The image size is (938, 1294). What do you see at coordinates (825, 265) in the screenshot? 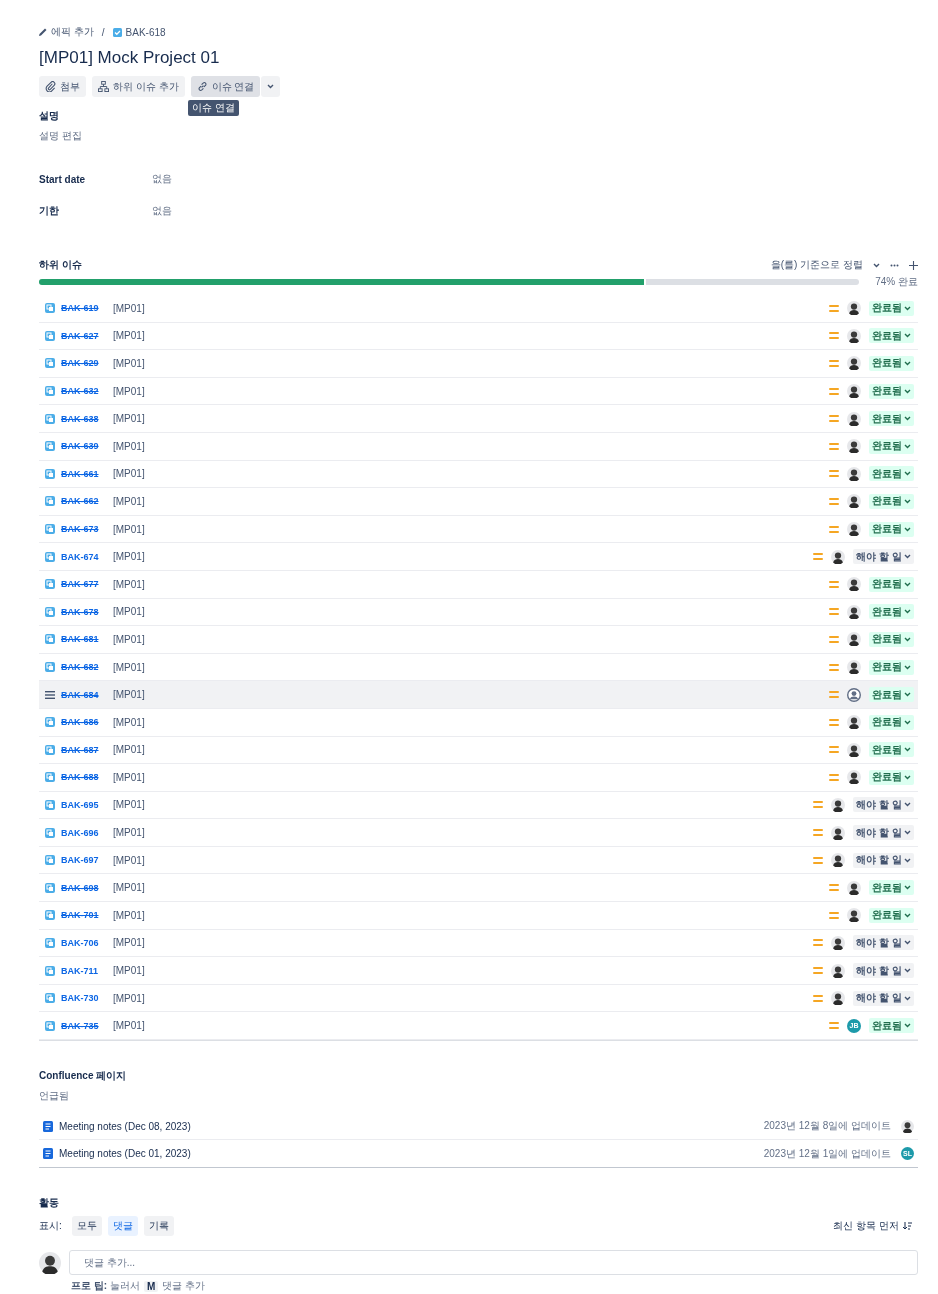
I see `sort-dropdown: 을(를) 기준으로 정렬` at bounding box center [825, 265].